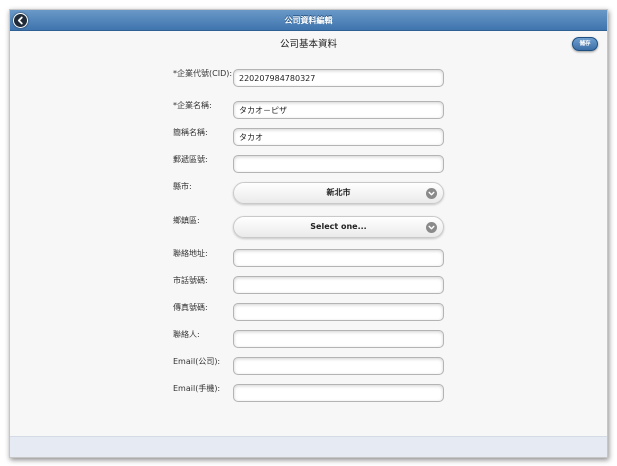 Image resolution: width=617 pixels, height=466 pixels. Describe the element at coordinates (186, 220) in the screenshot. I see `district-label: 鄉鎮區:` at that location.